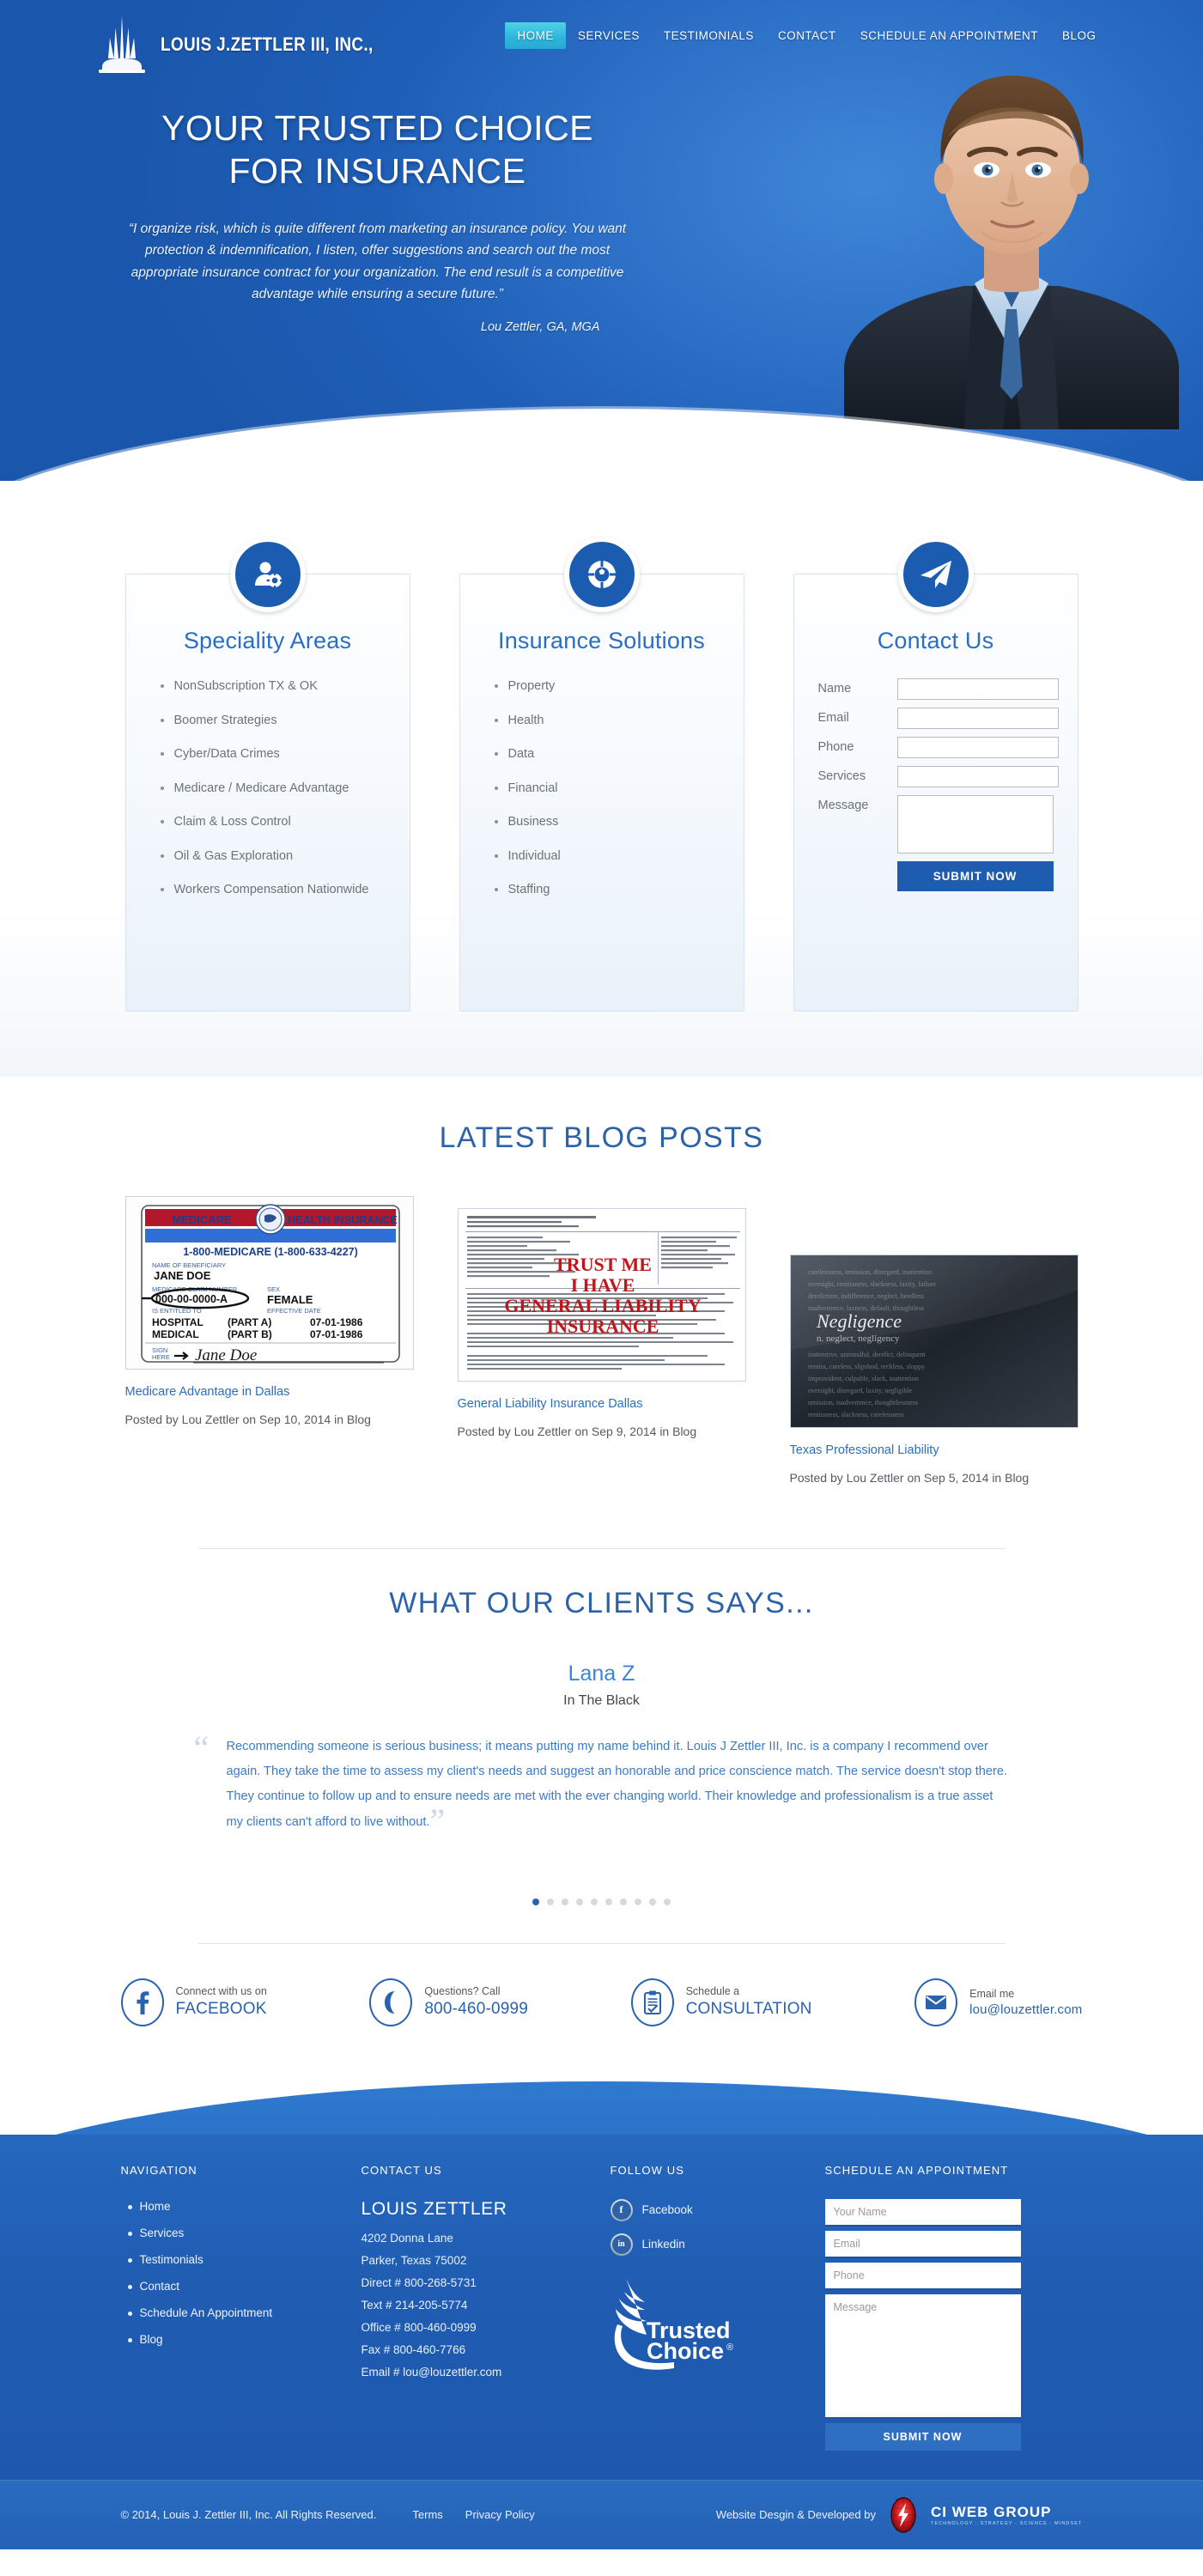 This screenshot has height=2576, width=1203. I want to click on footer-link-schedule: Schedule An Appointment, so click(206, 2312).